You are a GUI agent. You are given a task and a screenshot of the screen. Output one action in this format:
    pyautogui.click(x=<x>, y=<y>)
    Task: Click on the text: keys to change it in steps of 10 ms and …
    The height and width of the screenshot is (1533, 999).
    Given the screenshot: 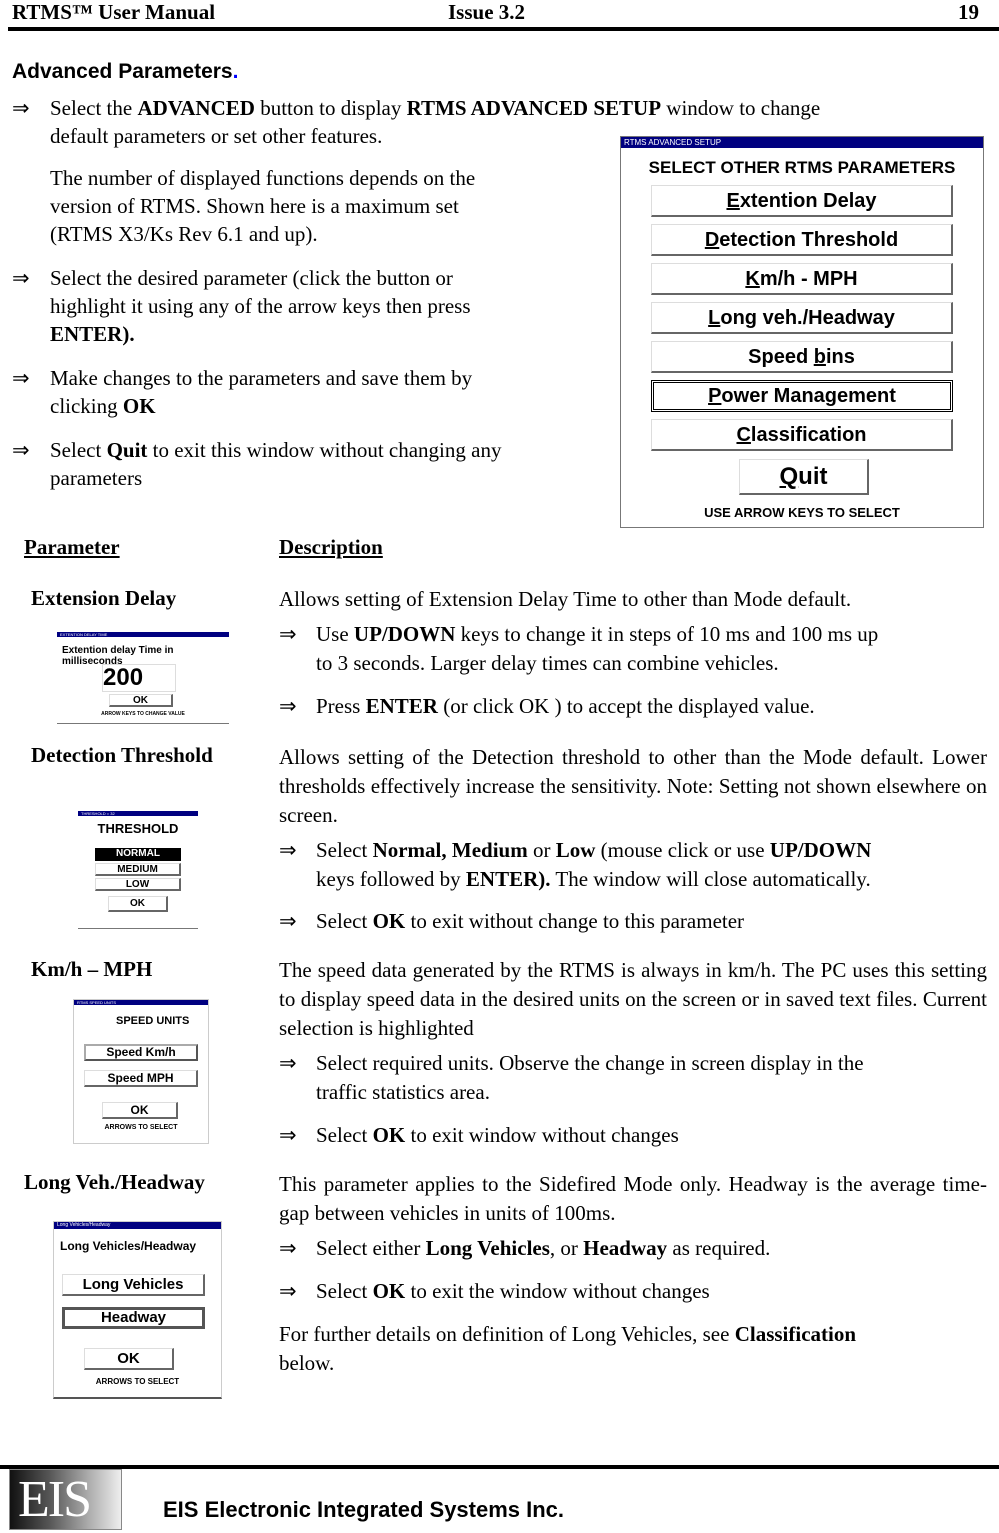 What is the action you would take?
    pyautogui.click(x=667, y=634)
    